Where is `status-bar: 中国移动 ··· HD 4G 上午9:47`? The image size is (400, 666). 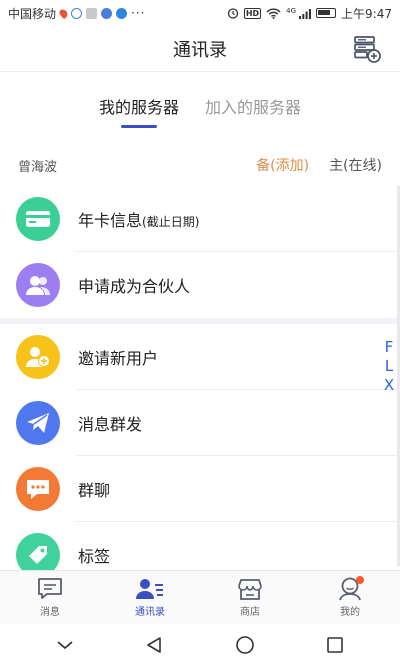
status-bar: 中国移动 ··· HD 4G 上午9:47 is located at coordinates (200, 13).